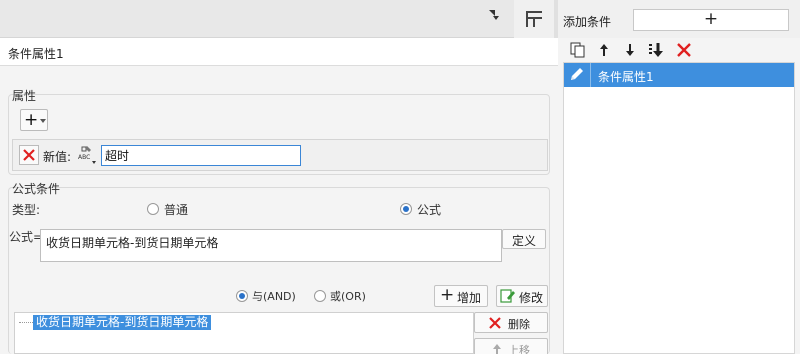  What do you see at coordinates (406, 209) in the screenshot?
I see `type-formula-radio` at bounding box center [406, 209].